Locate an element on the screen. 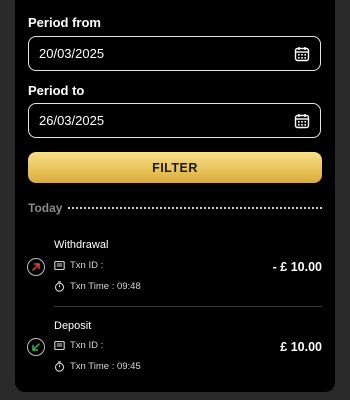  transaction-type: Withdrawal is located at coordinates (81, 245).